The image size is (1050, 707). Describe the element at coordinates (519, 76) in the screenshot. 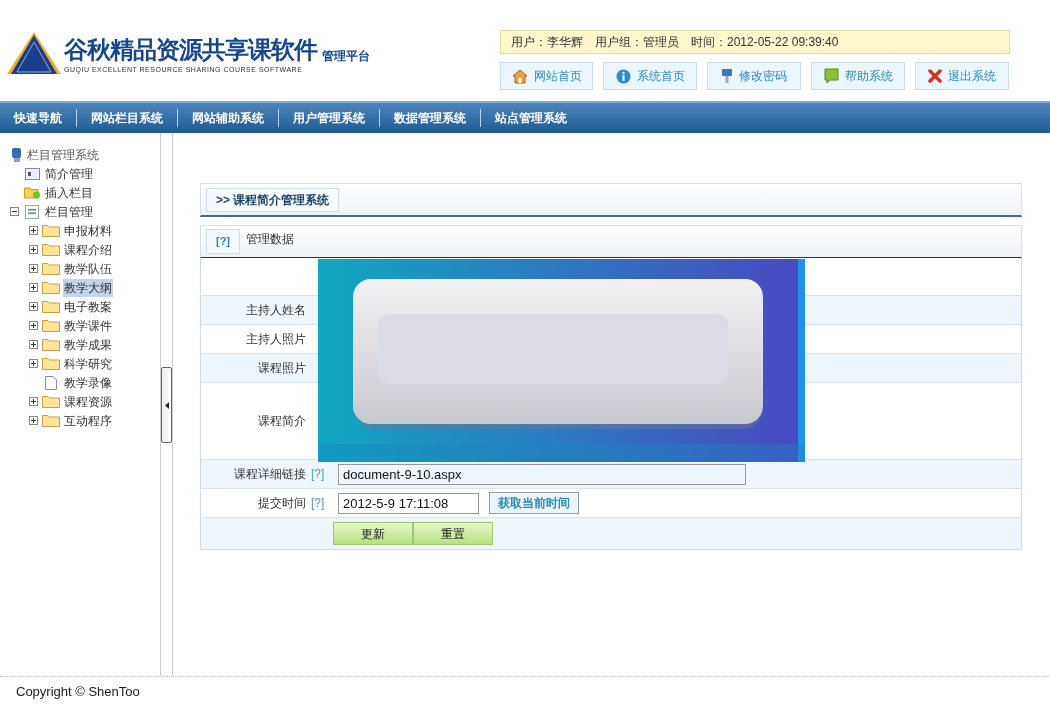

I see `house-icon` at that location.